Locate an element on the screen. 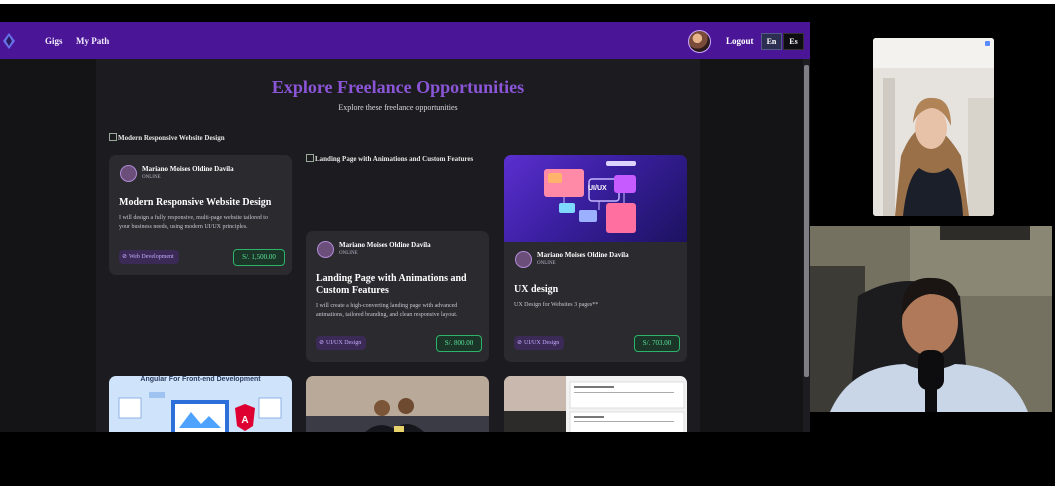  image-label: UI/UX is located at coordinates (597, 188).